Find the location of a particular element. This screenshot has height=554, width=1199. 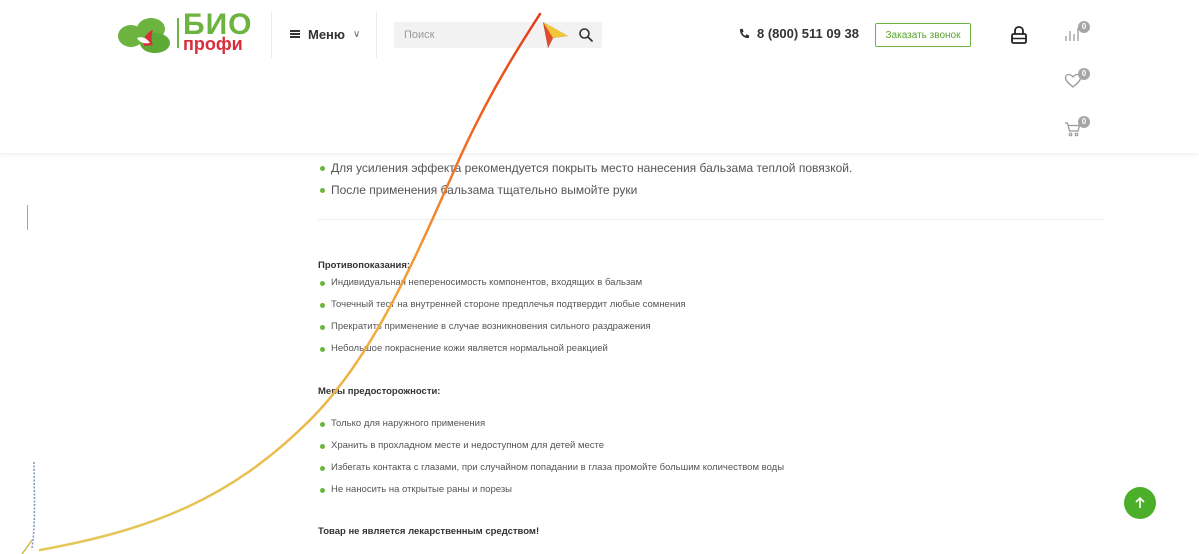

lock-icon is located at coordinates (1019, 35).